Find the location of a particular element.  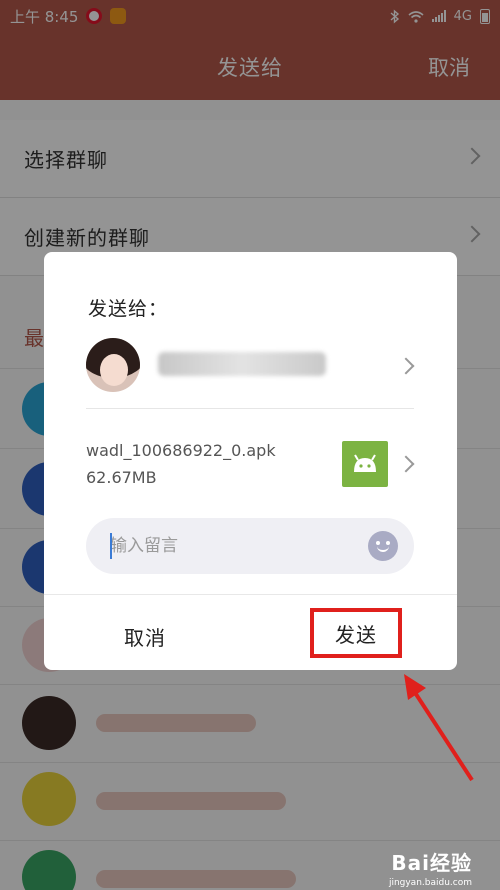

text-cursor is located at coordinates (111, 546).